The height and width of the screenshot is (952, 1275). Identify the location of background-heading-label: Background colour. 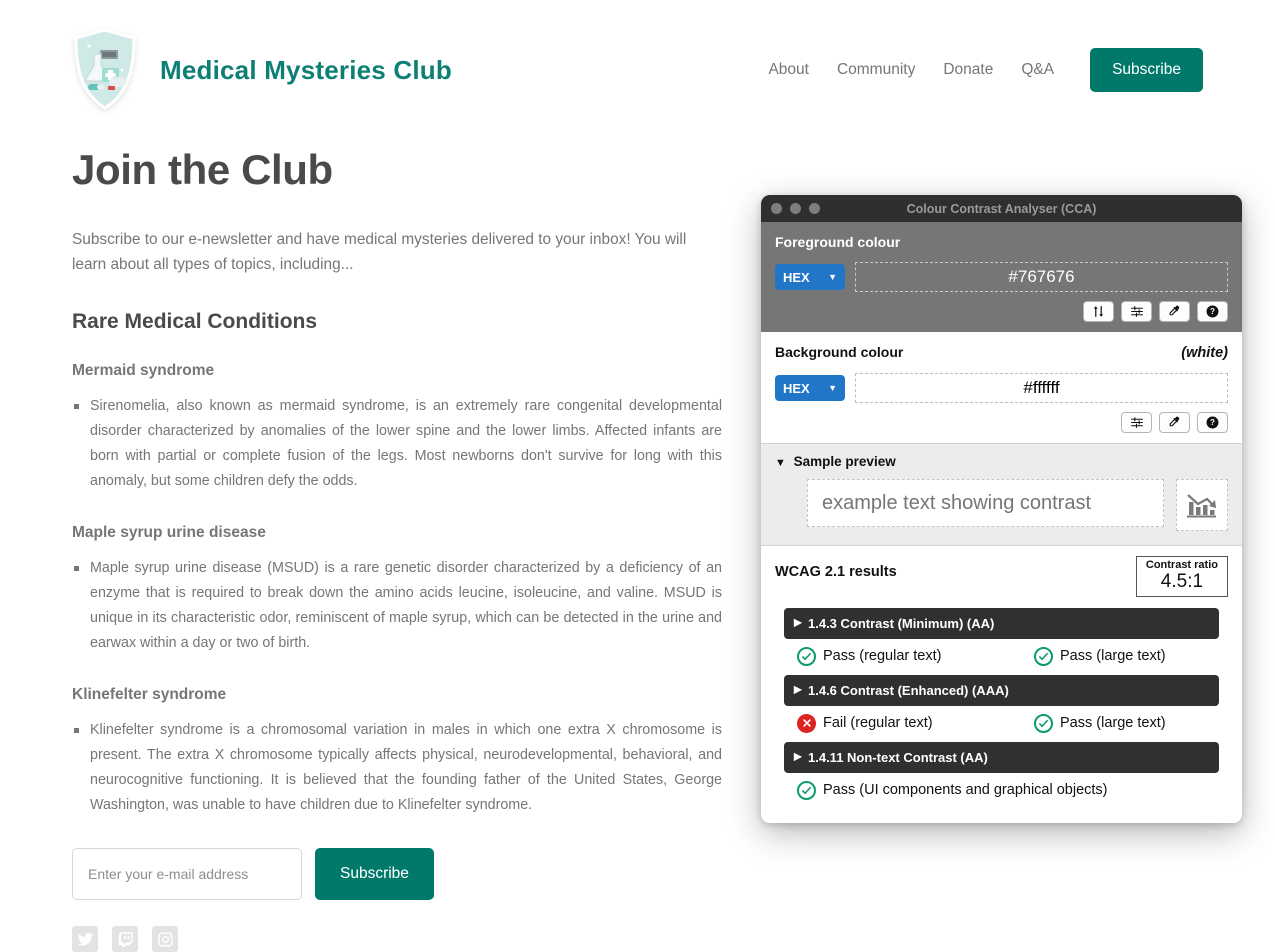
(839, 352).